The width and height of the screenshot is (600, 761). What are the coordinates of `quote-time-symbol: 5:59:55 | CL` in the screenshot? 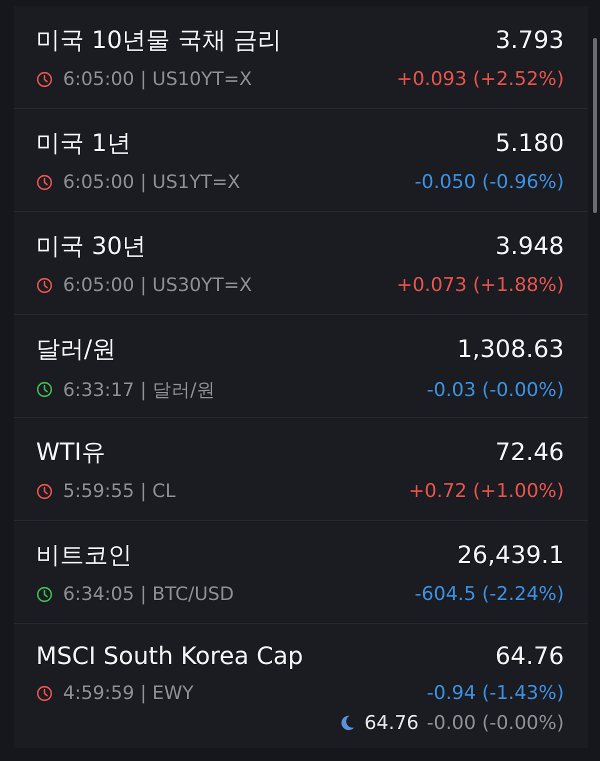 It's located at (120, 491).